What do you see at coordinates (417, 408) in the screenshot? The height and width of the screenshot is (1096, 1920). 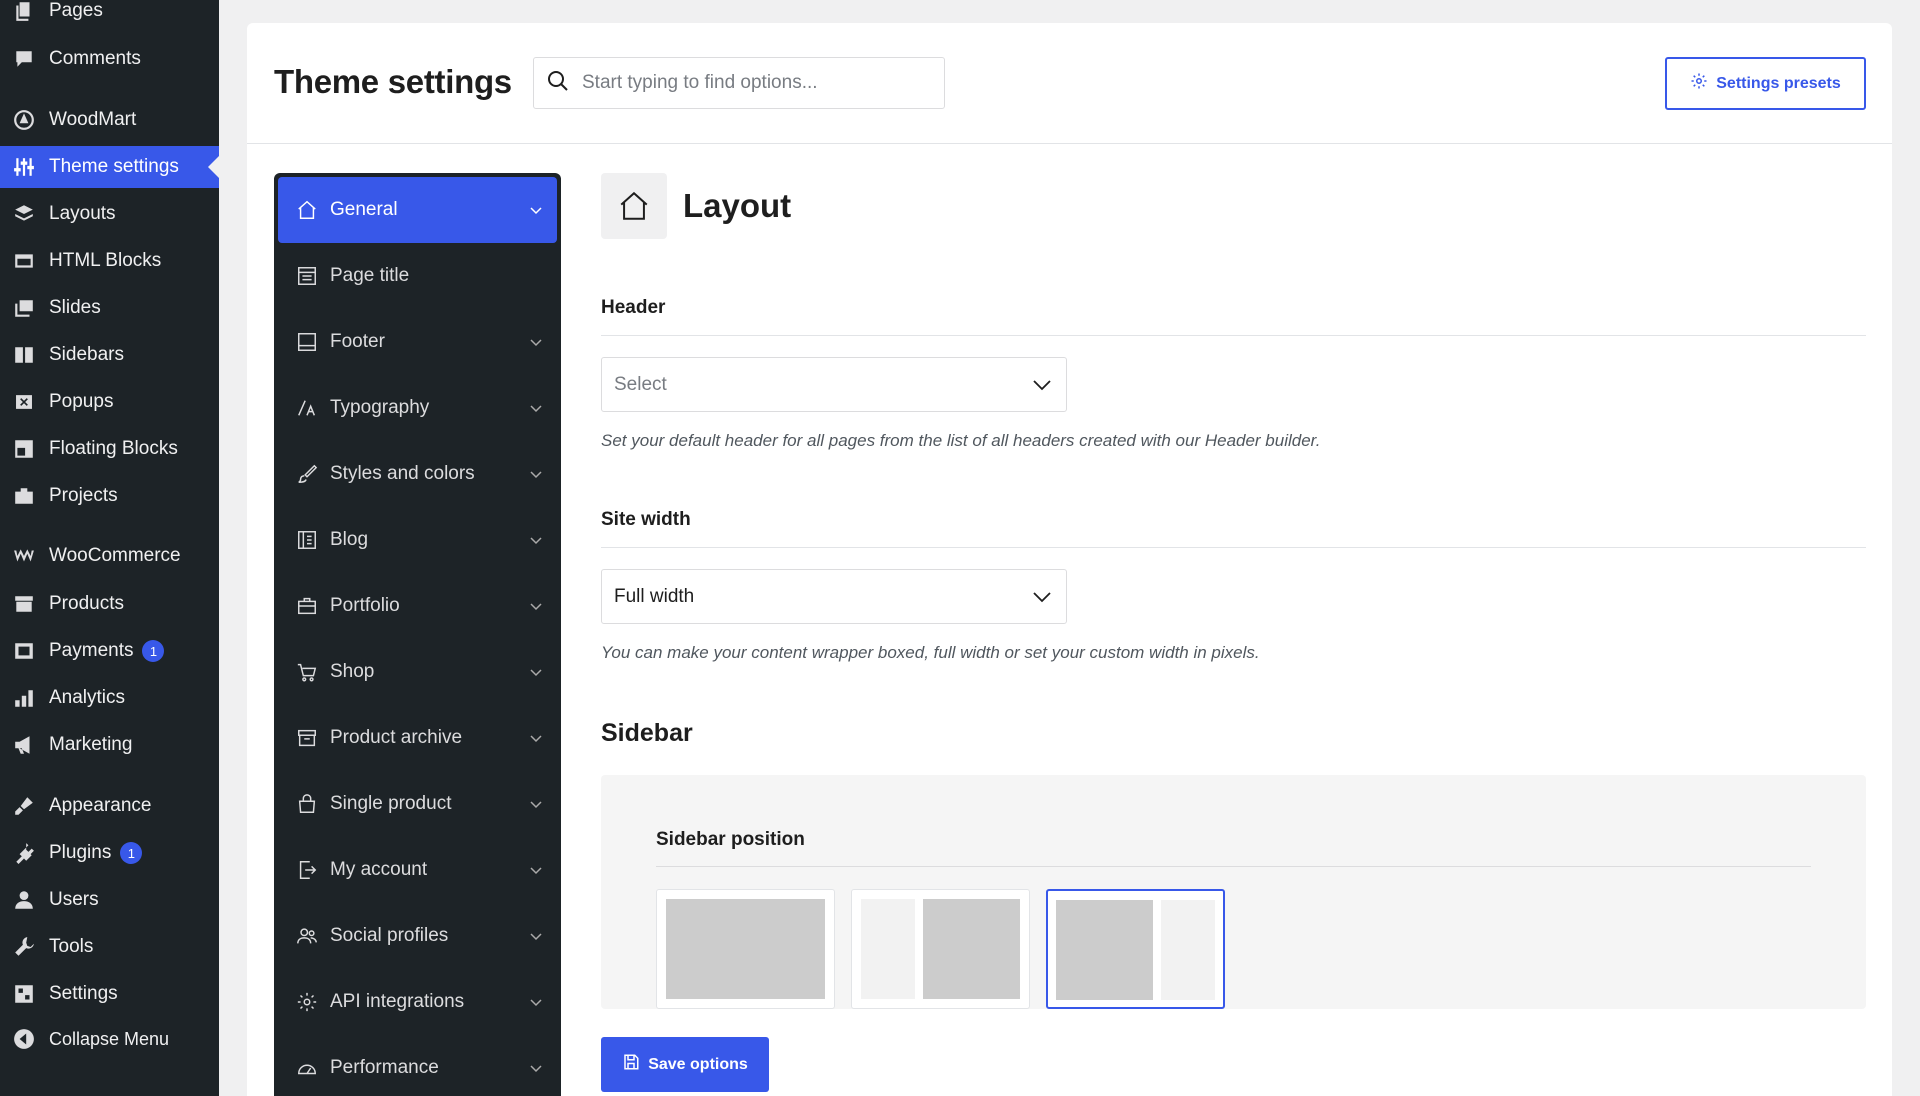 I see `nav-item-typography: Typography` at bounding box center [417, 408].